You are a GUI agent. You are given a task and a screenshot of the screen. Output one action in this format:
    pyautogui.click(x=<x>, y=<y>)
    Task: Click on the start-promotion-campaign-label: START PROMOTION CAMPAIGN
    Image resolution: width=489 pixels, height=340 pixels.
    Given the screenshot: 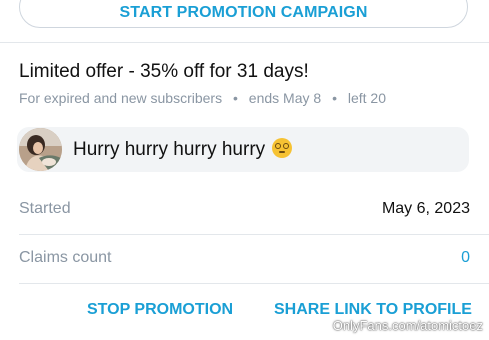 What is the action you would take?
    pyautogui.click(x=243, y=12)
    